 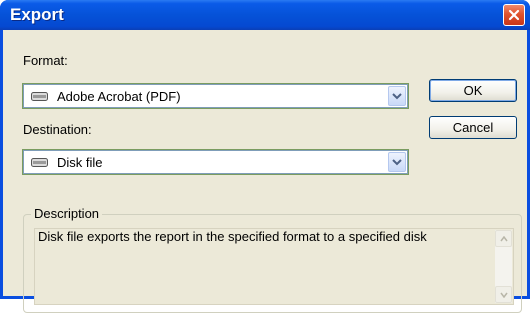 I want to click on title-bar: Export, so click(x=265, y=15).